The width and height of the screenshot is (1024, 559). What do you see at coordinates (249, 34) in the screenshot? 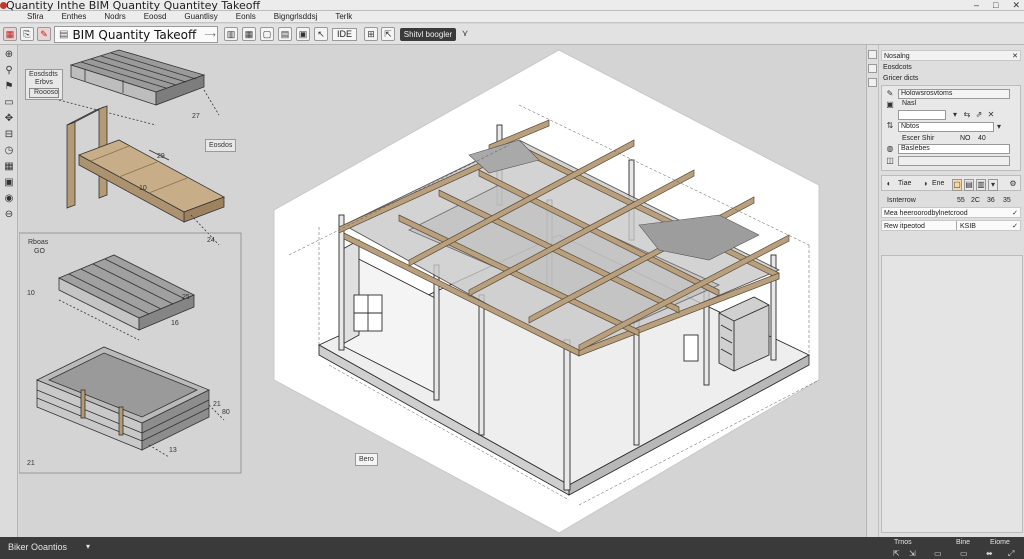
I see `layers-icon: ▦` at bounding box center [249, 34].